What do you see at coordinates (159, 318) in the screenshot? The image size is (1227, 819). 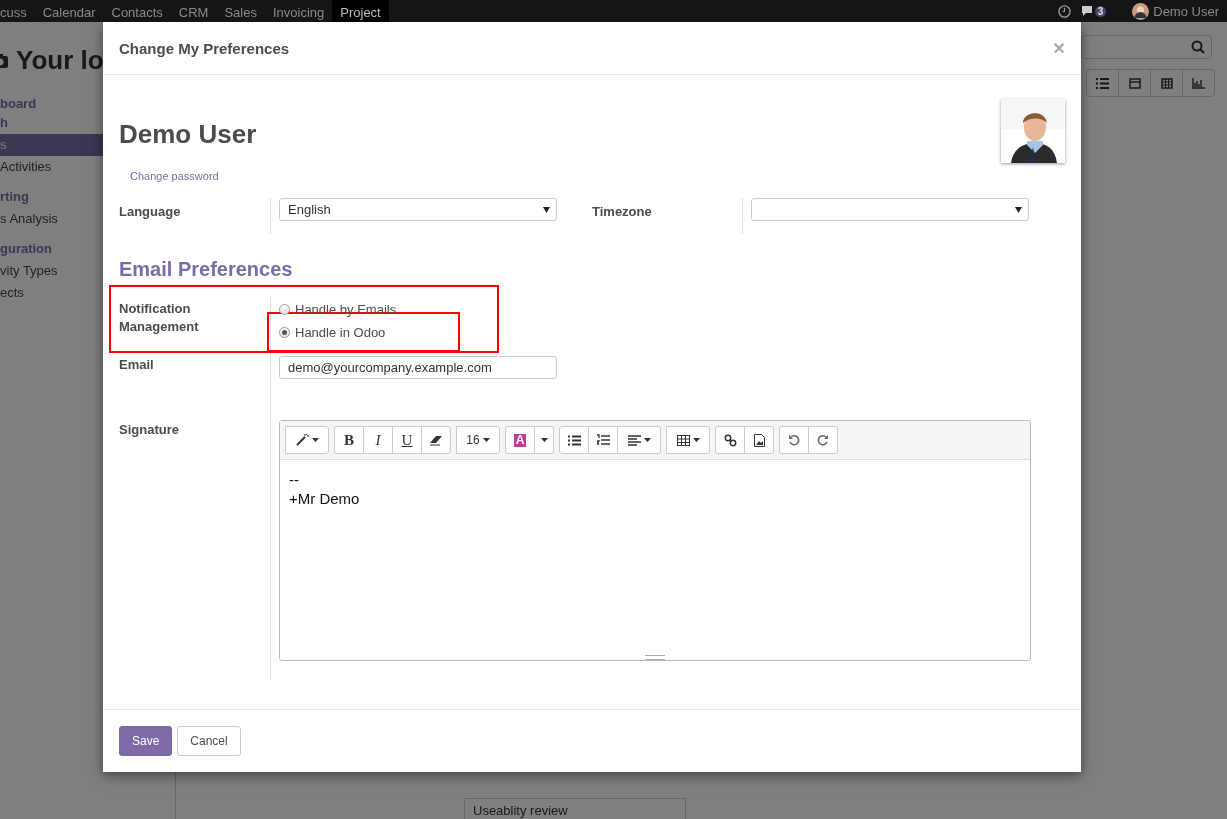 I see `field-label: Notification Management` at bounding box center [159, 318].